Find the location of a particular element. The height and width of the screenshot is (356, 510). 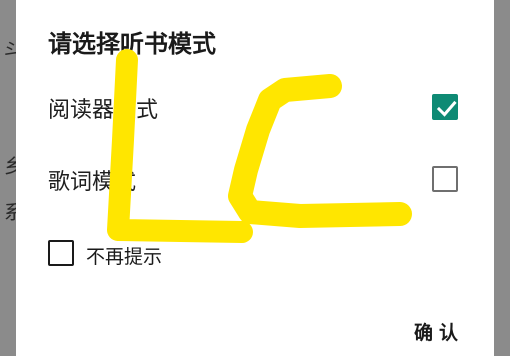

option-label: 歌词模式 is located at coordinates (92, 182).